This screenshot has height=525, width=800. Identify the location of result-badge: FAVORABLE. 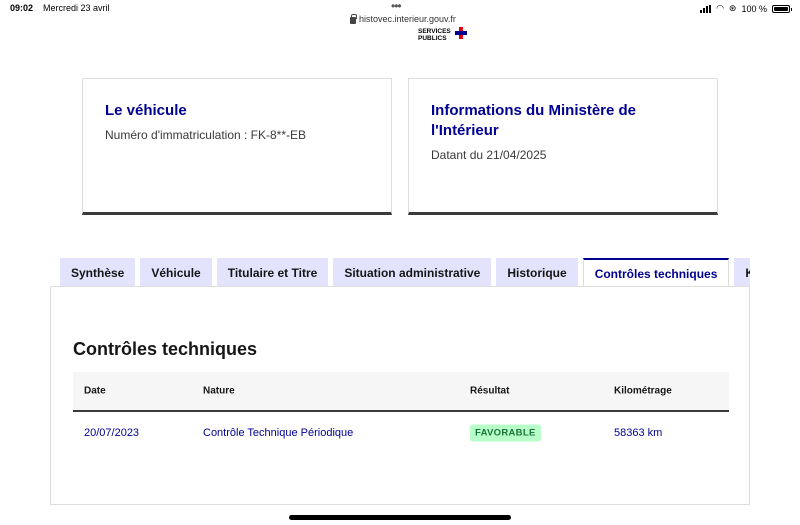
(505, 433).